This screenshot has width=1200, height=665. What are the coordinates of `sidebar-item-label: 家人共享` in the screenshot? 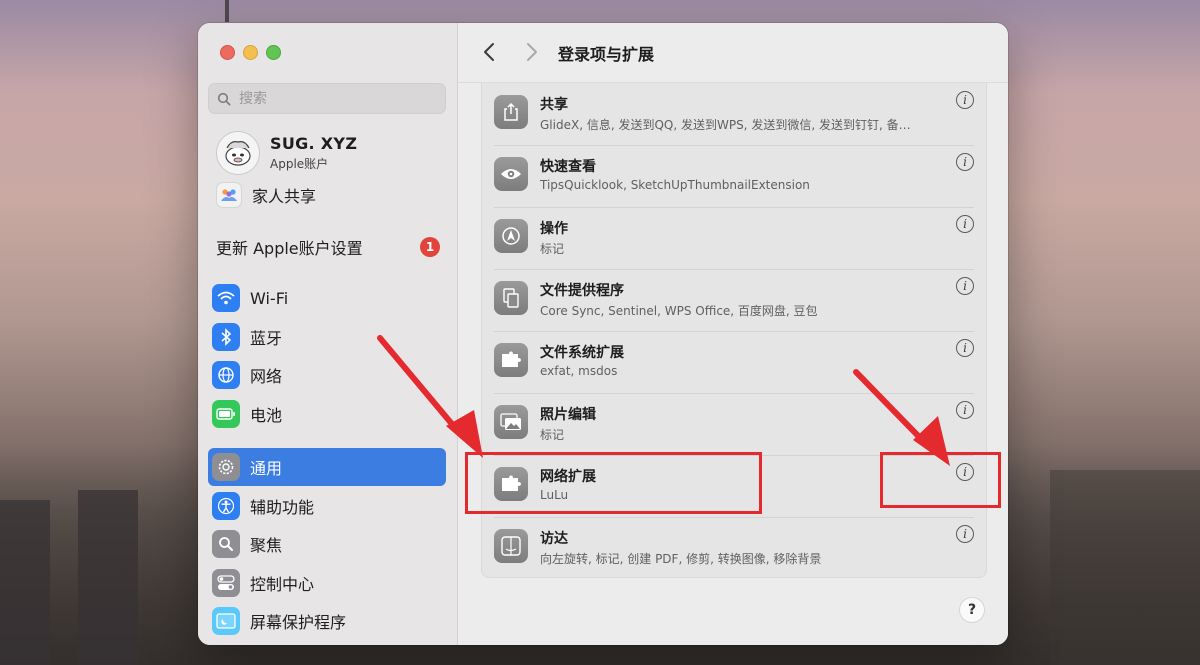 It's located at (284, 196).